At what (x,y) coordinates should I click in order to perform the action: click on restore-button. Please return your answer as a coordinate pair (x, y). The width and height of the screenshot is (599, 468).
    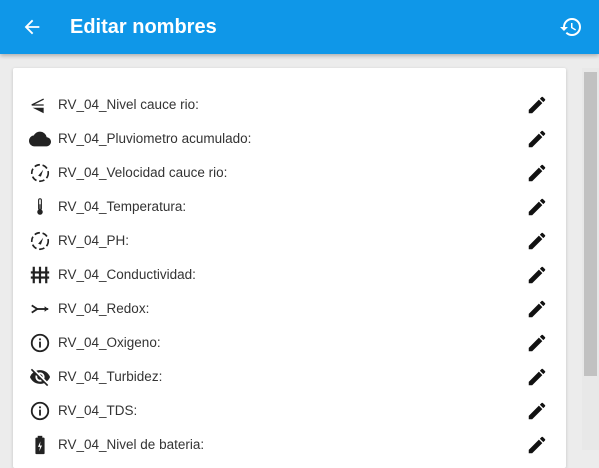
    Looking at the image, I should click on (571, 27).